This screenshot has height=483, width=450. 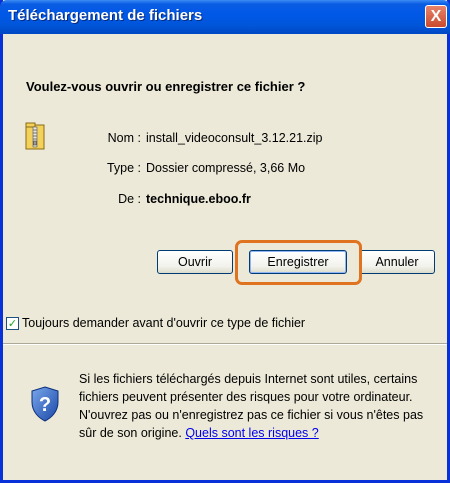 I want to click on always-ask-checkbox: ✓, so click(x=12, y=323).